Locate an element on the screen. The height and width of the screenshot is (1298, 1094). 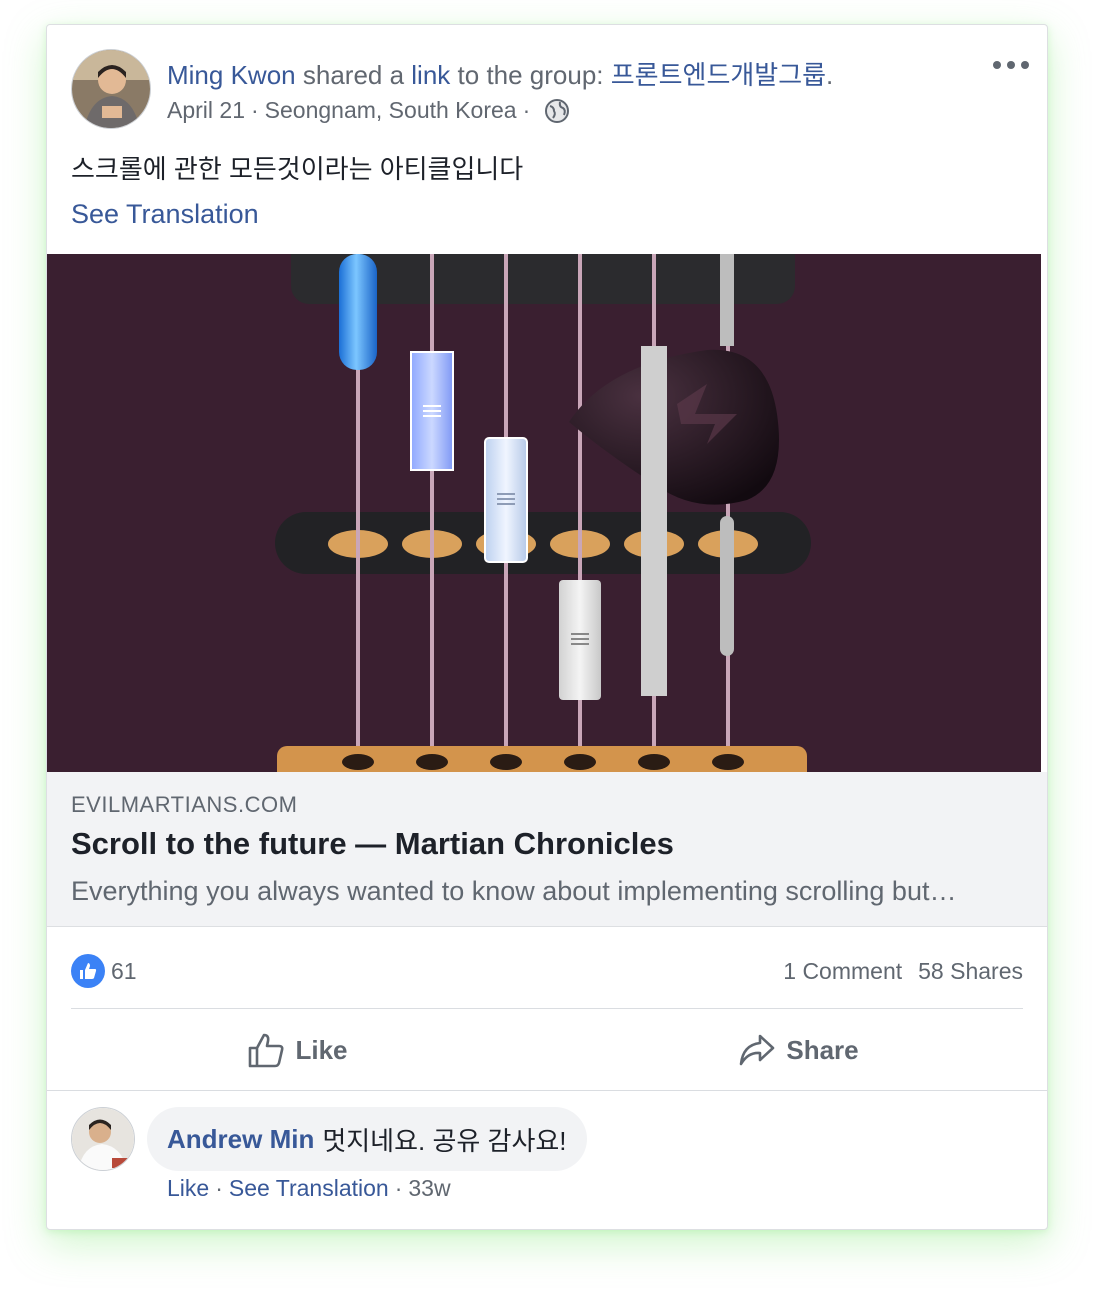
reactions-summary: 61 is located at coordinates (104, 971).